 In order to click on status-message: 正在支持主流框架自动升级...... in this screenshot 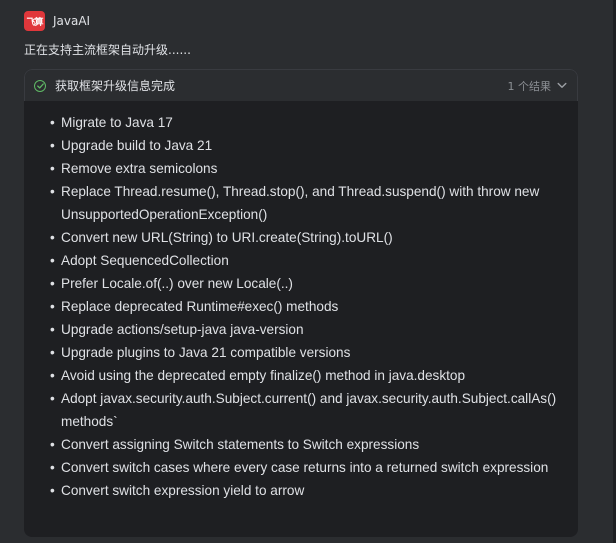, I will do `click(107, 50)`.